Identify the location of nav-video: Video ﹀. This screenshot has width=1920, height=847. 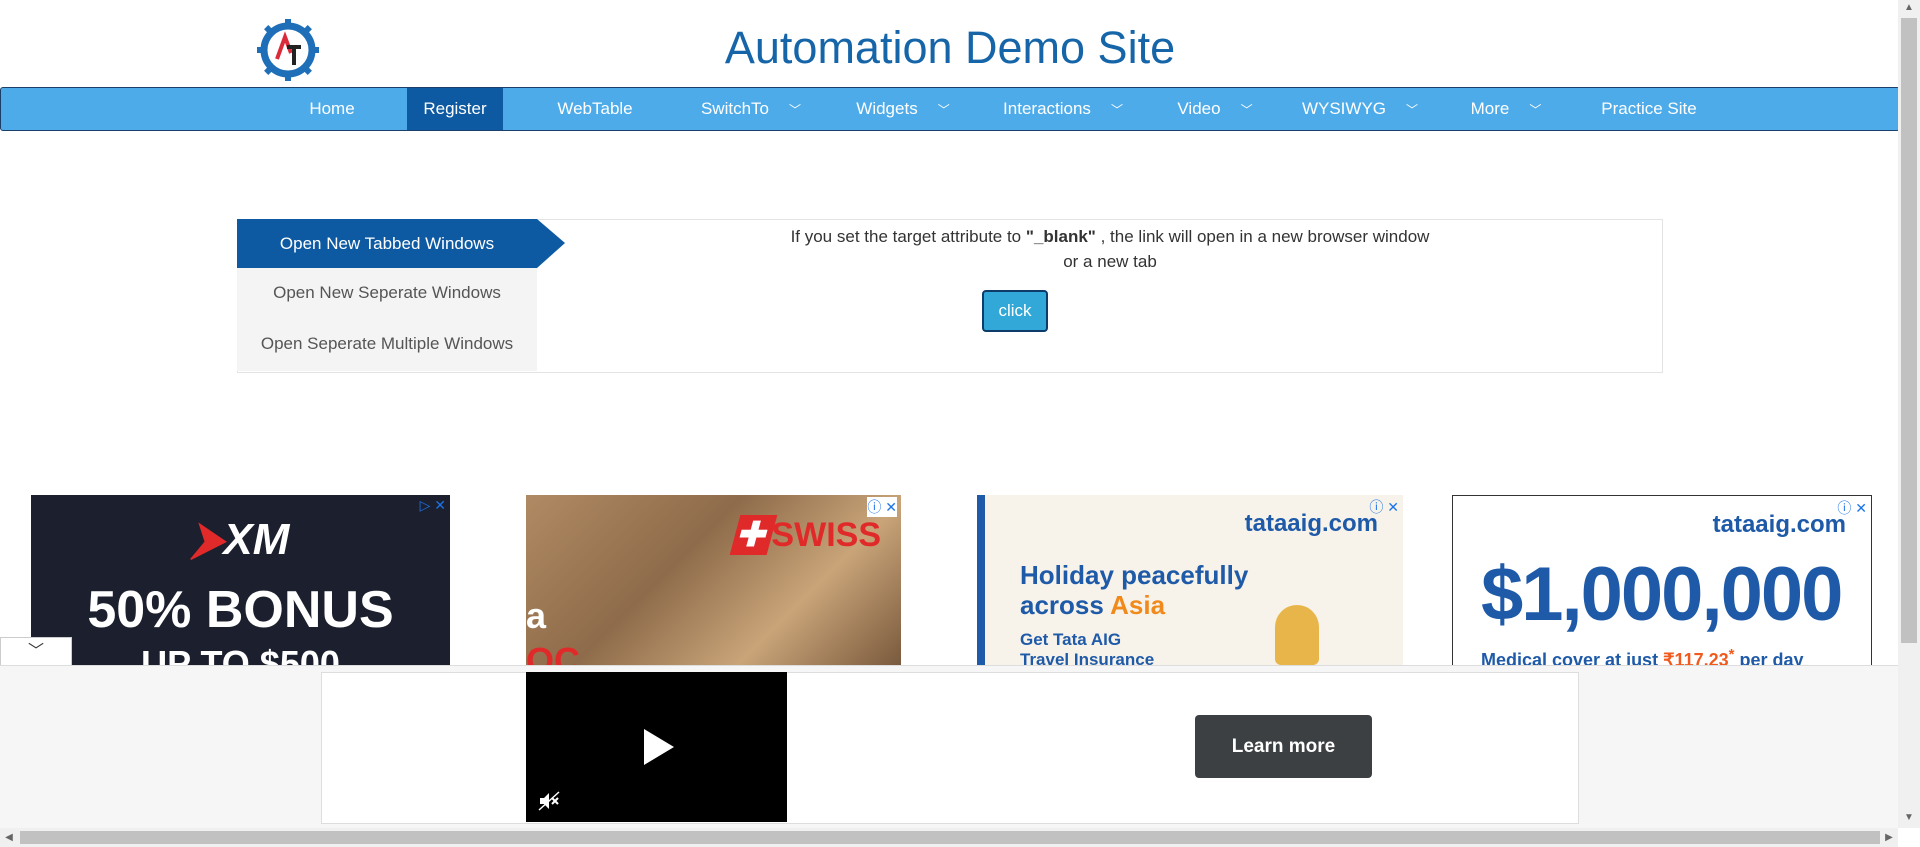
(1215, 109).